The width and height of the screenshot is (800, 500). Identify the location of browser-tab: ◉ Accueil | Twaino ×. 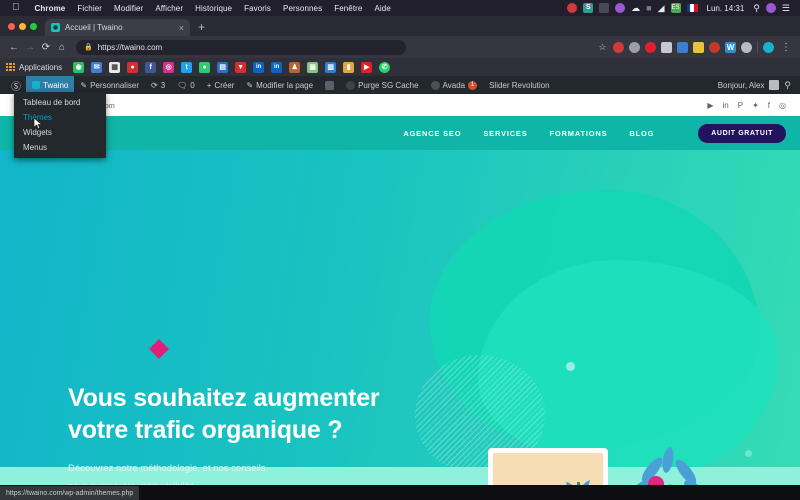
(117, 27).